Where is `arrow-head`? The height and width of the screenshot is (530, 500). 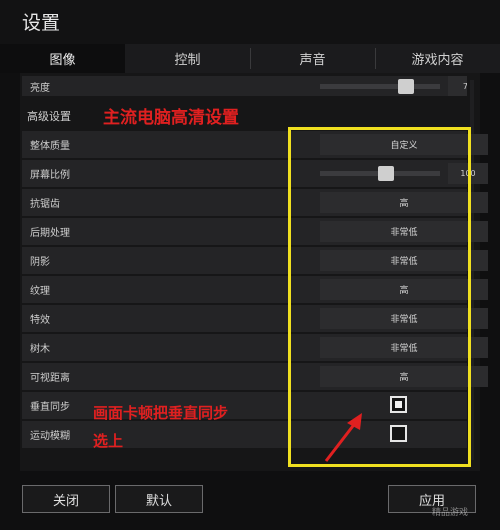 arrow-head is located at coordinates (354, 421).